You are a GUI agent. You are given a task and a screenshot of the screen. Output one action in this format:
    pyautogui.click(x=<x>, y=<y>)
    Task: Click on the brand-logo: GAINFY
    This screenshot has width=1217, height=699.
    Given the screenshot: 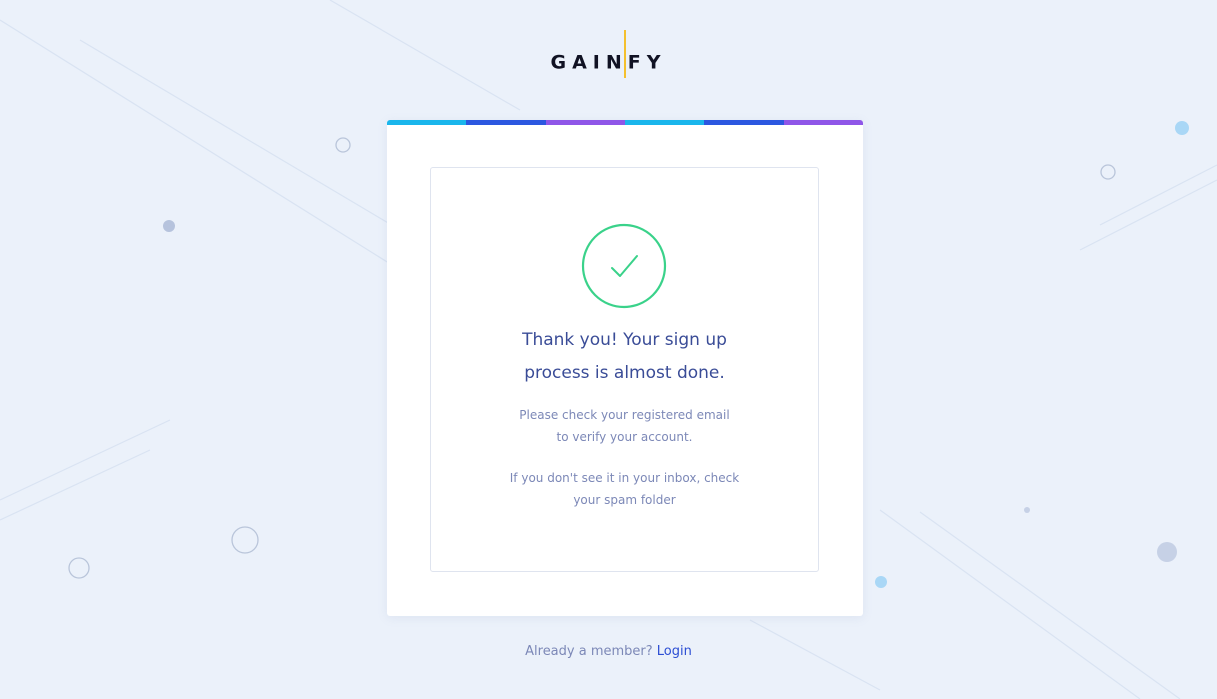 What is the action you would take?
    pyautogui.click(x=608, y=55)
    